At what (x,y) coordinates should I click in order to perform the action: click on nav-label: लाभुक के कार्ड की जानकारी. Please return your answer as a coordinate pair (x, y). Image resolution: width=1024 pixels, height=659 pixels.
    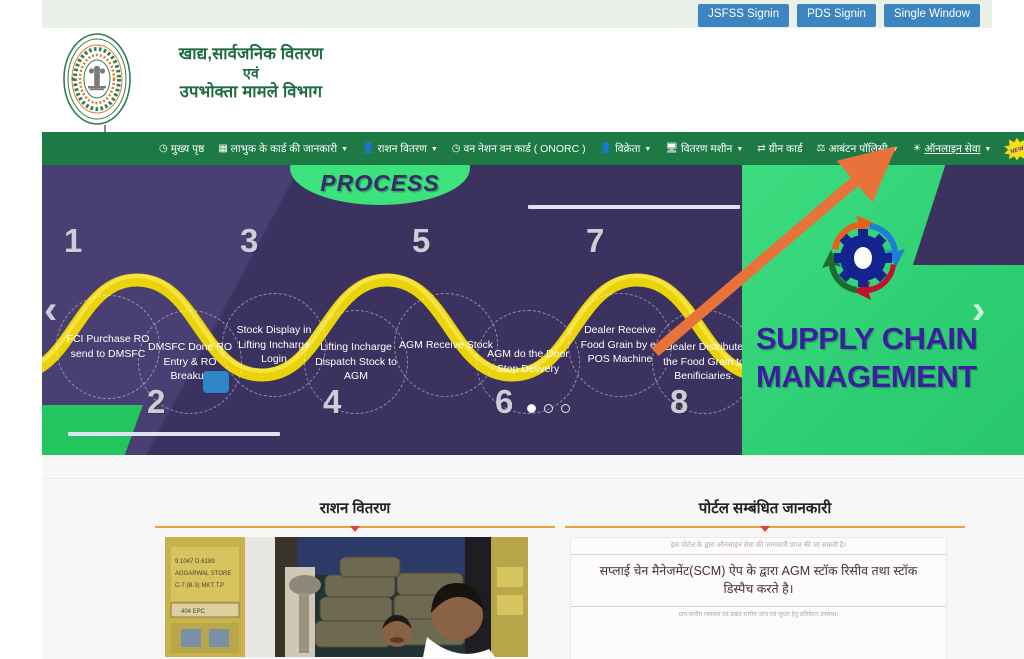
    Looking at the image, I should click on (284, 148).